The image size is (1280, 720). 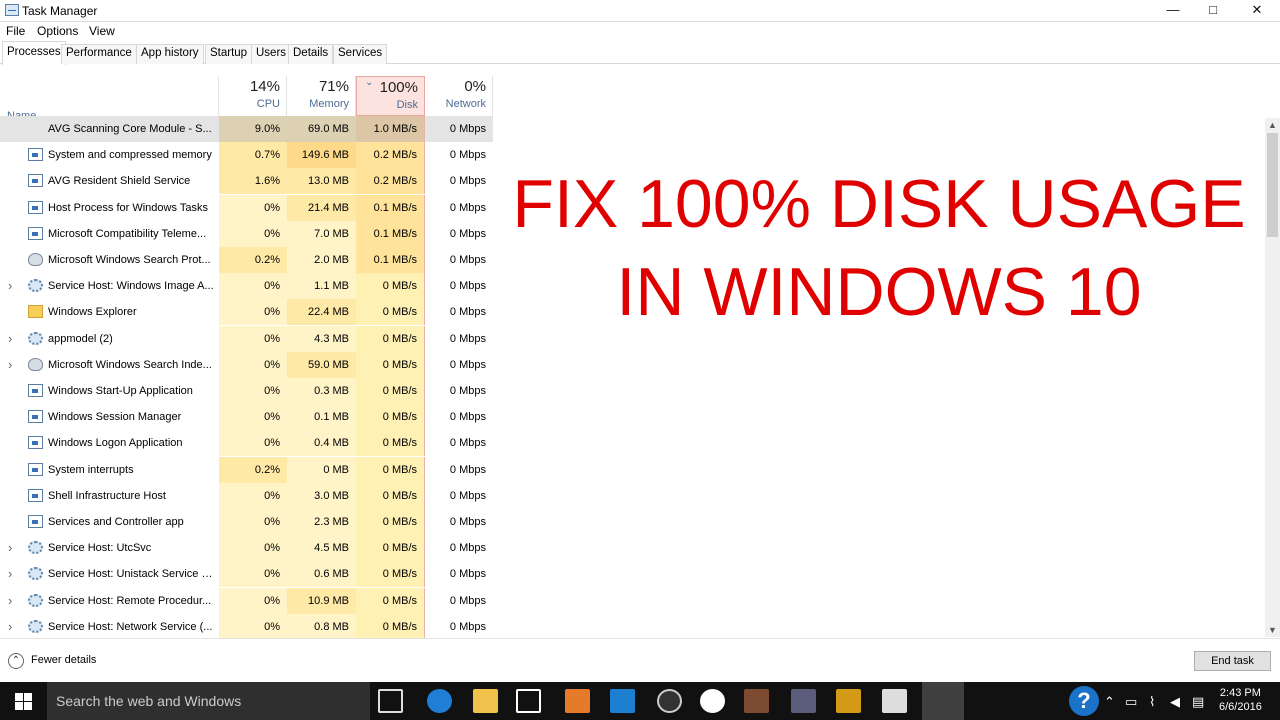 What do you see at coordinates (246, 469) in the screenshot?
I see `table-row: System interrupts 0.2% 0 MB 0 MB/s 0 Mbps` at bounding box center [246, 469].